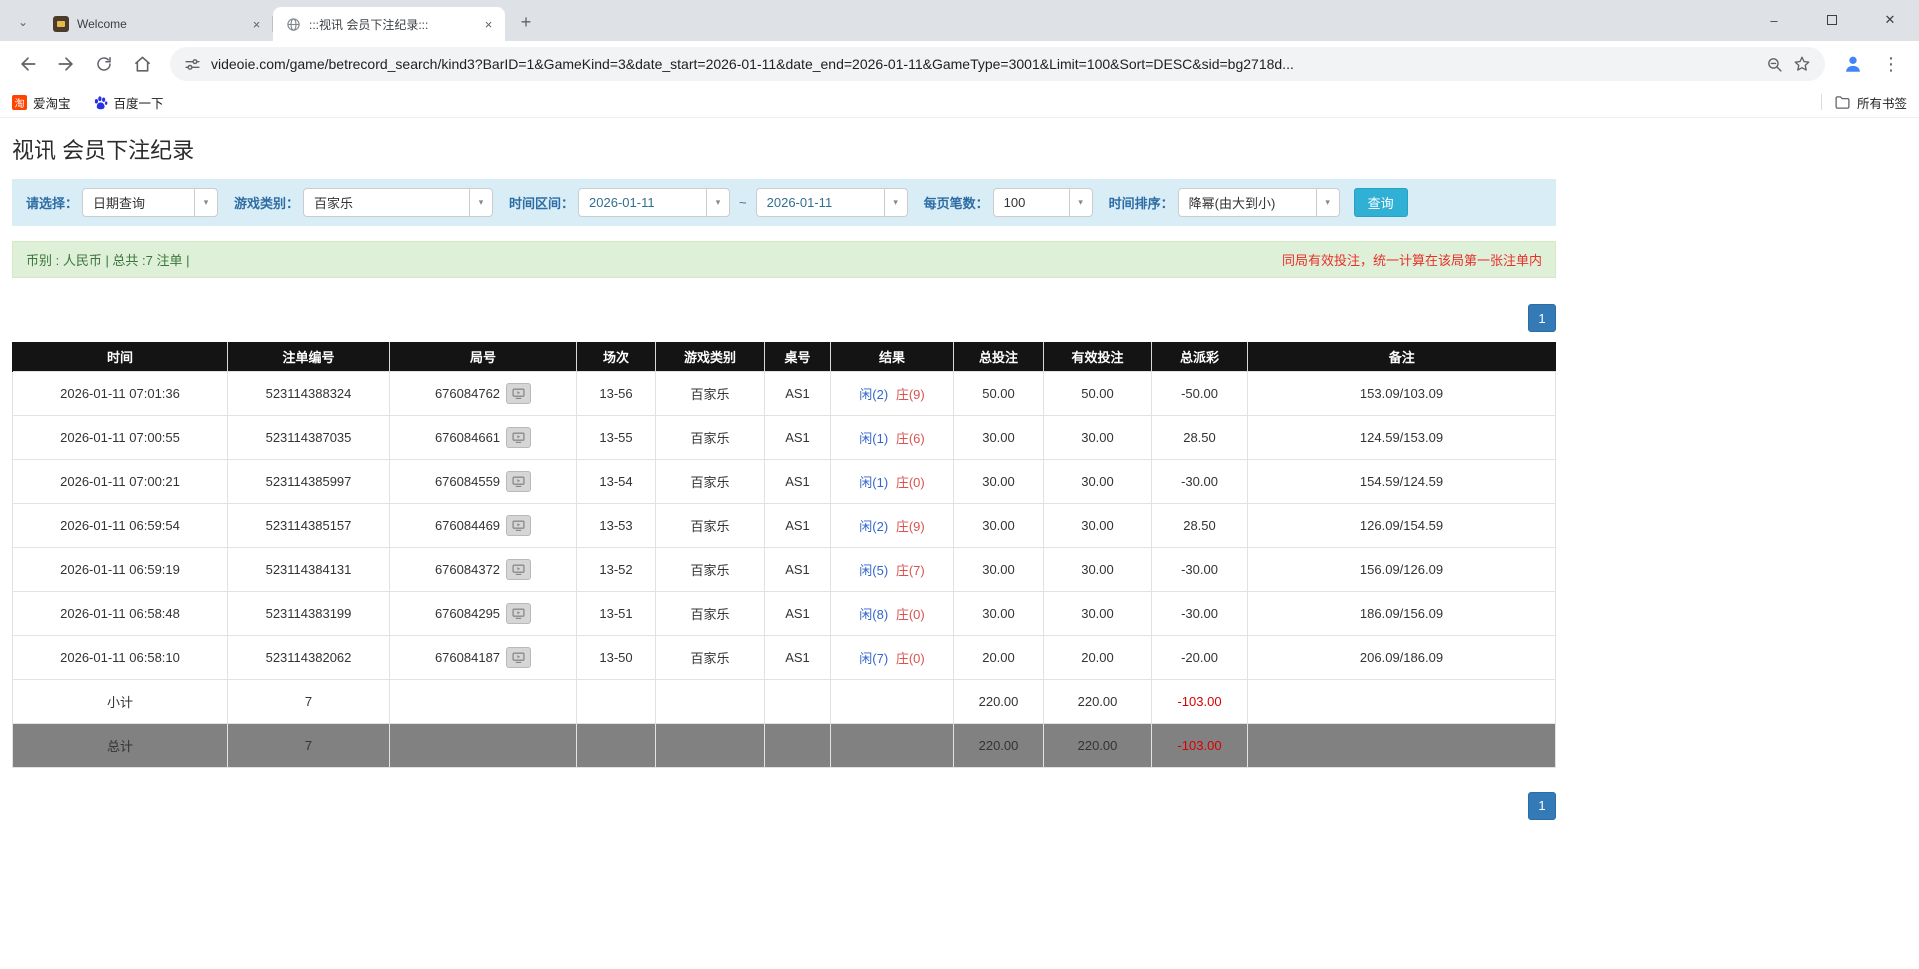 This screenshot has height=969, width=1919. I want to click on date-start-select: 2026-01-11 ▾, so click(654, 202).